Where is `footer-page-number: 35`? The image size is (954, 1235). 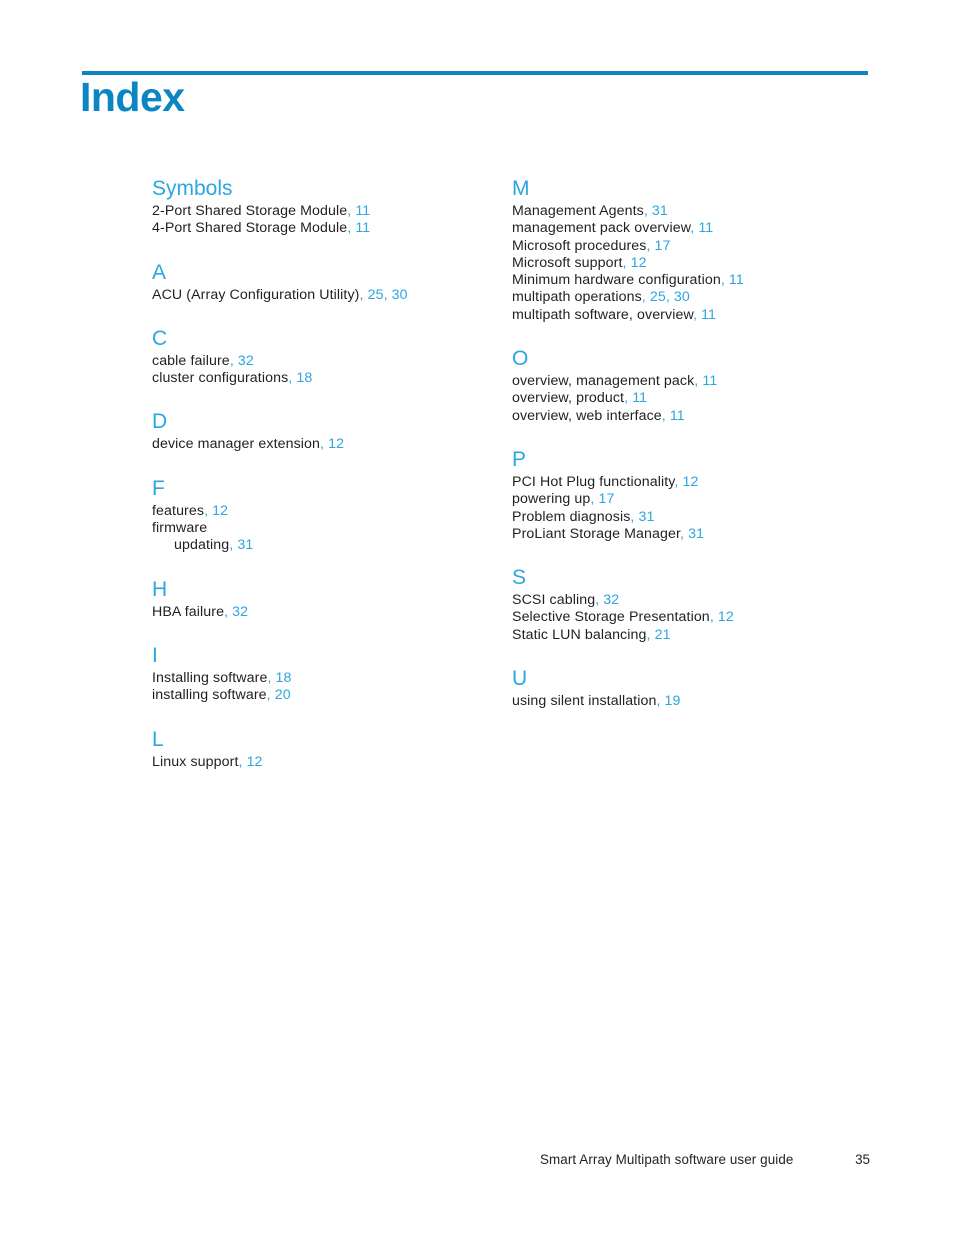 footer-page-number: 35 is located at coordinates (862, 1159).